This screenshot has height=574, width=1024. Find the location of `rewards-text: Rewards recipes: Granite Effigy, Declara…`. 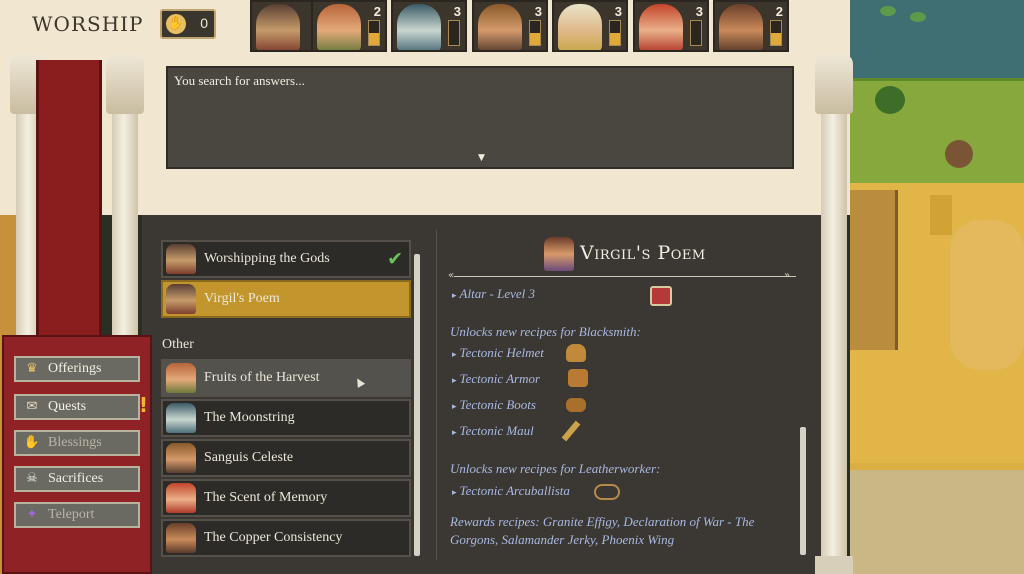

rewards-text: Rewards recipes: Granite Effigy, Declara… is located at coordinates (602, 530).